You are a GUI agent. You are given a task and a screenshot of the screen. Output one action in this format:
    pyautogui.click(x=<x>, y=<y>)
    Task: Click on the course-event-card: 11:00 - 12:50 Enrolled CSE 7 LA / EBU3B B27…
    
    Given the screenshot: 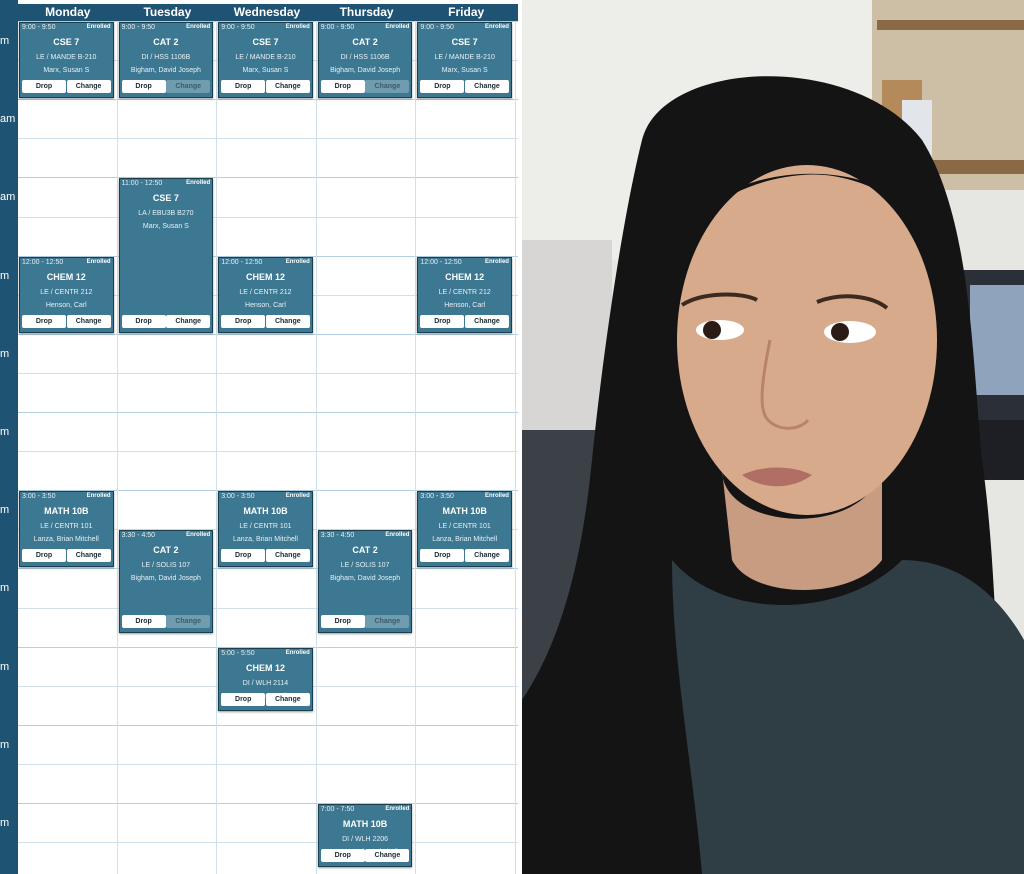 What is the action you would take?
    pyautogui.click(x=166, y=255)
    